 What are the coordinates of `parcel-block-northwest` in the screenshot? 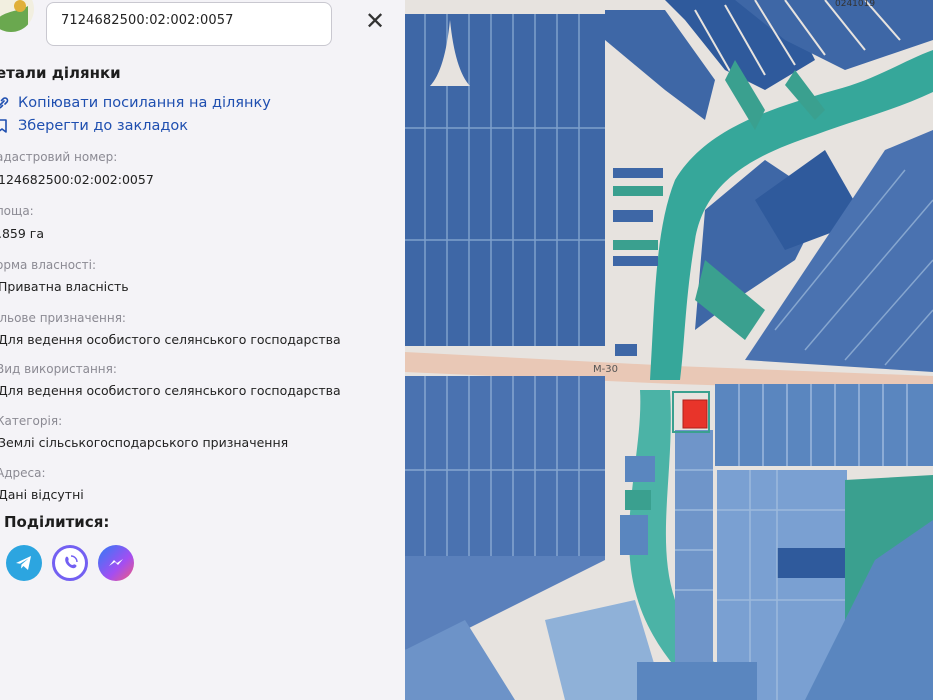 It's located at (505, 180).